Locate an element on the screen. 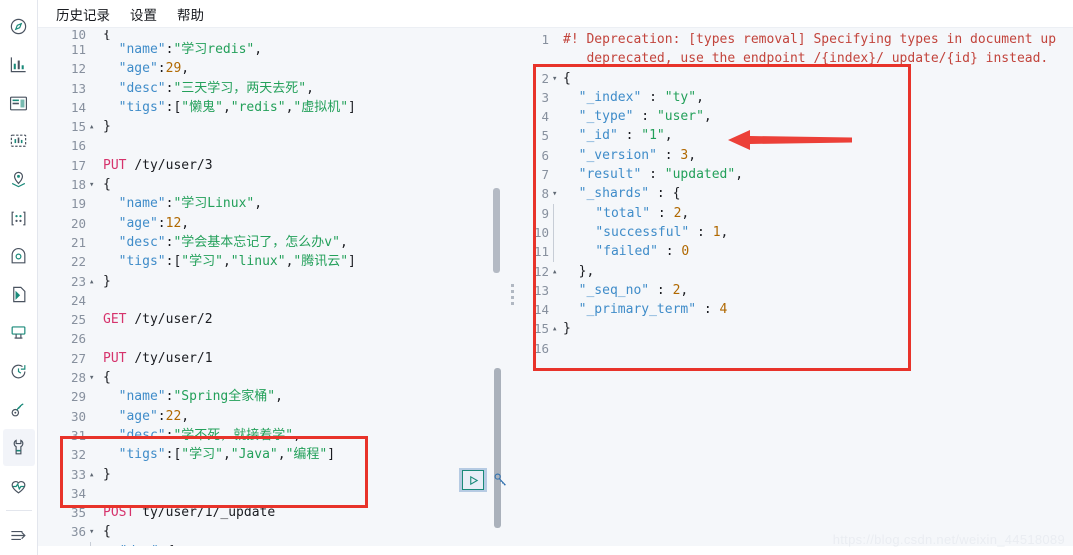 This screenshot has height=555, width=1073. compass-icon is located at coordinates (18, 26).